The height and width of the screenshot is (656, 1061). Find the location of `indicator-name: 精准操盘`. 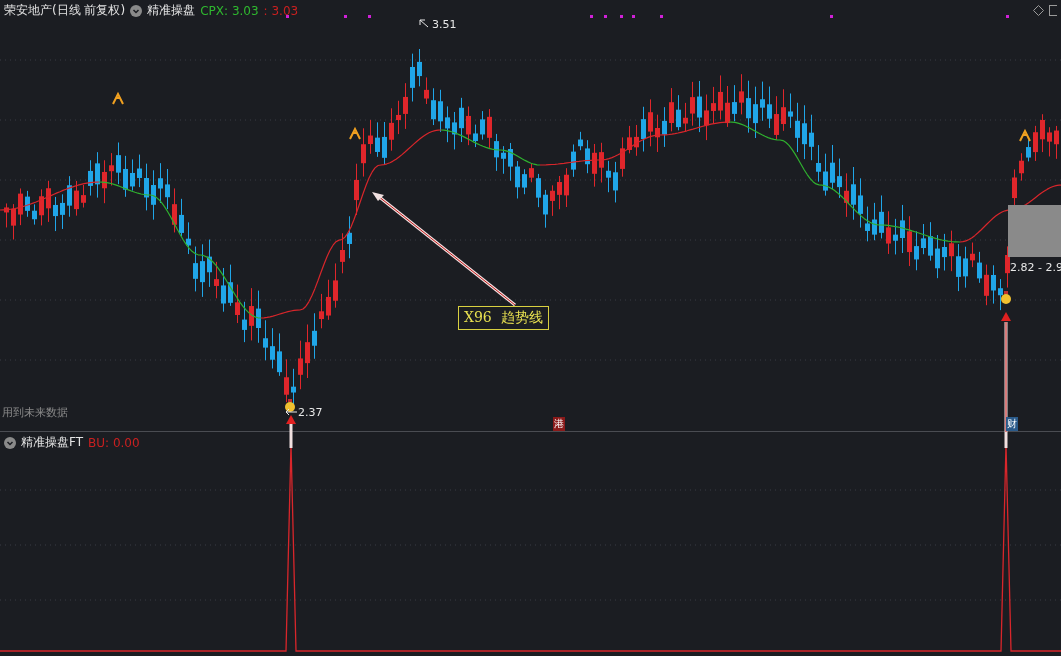

indicator-name: 精准操盘 is located at coordinates (171, 10).